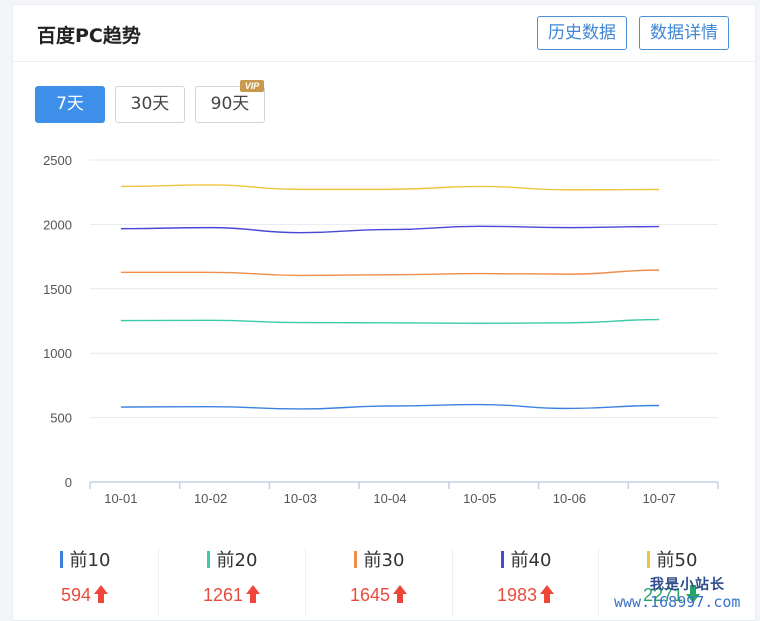 The height and width of the screenshot is (621, 760). Describe the element at coordinates (389, 498) in the screenshot. I see `x-tick-label: 10-04` at that location.